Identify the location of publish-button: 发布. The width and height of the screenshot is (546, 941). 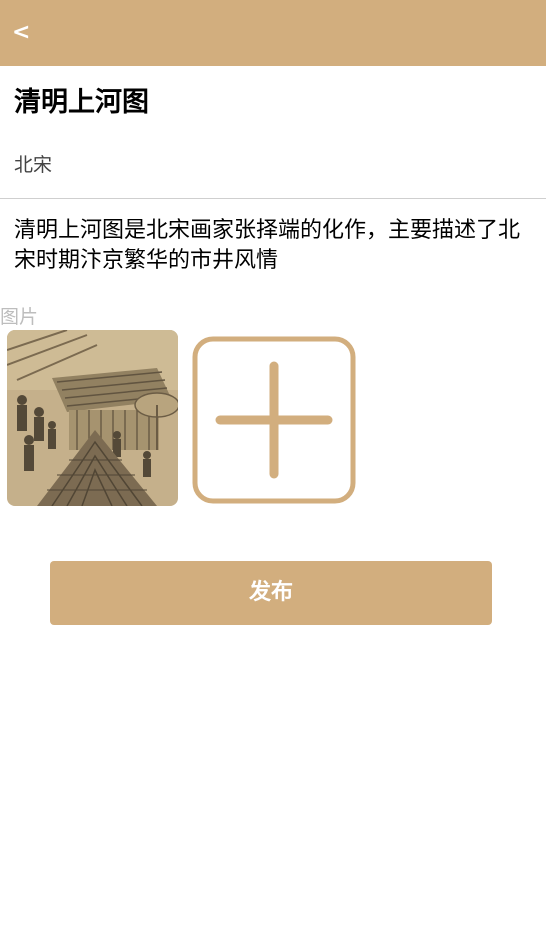
(271, 593).